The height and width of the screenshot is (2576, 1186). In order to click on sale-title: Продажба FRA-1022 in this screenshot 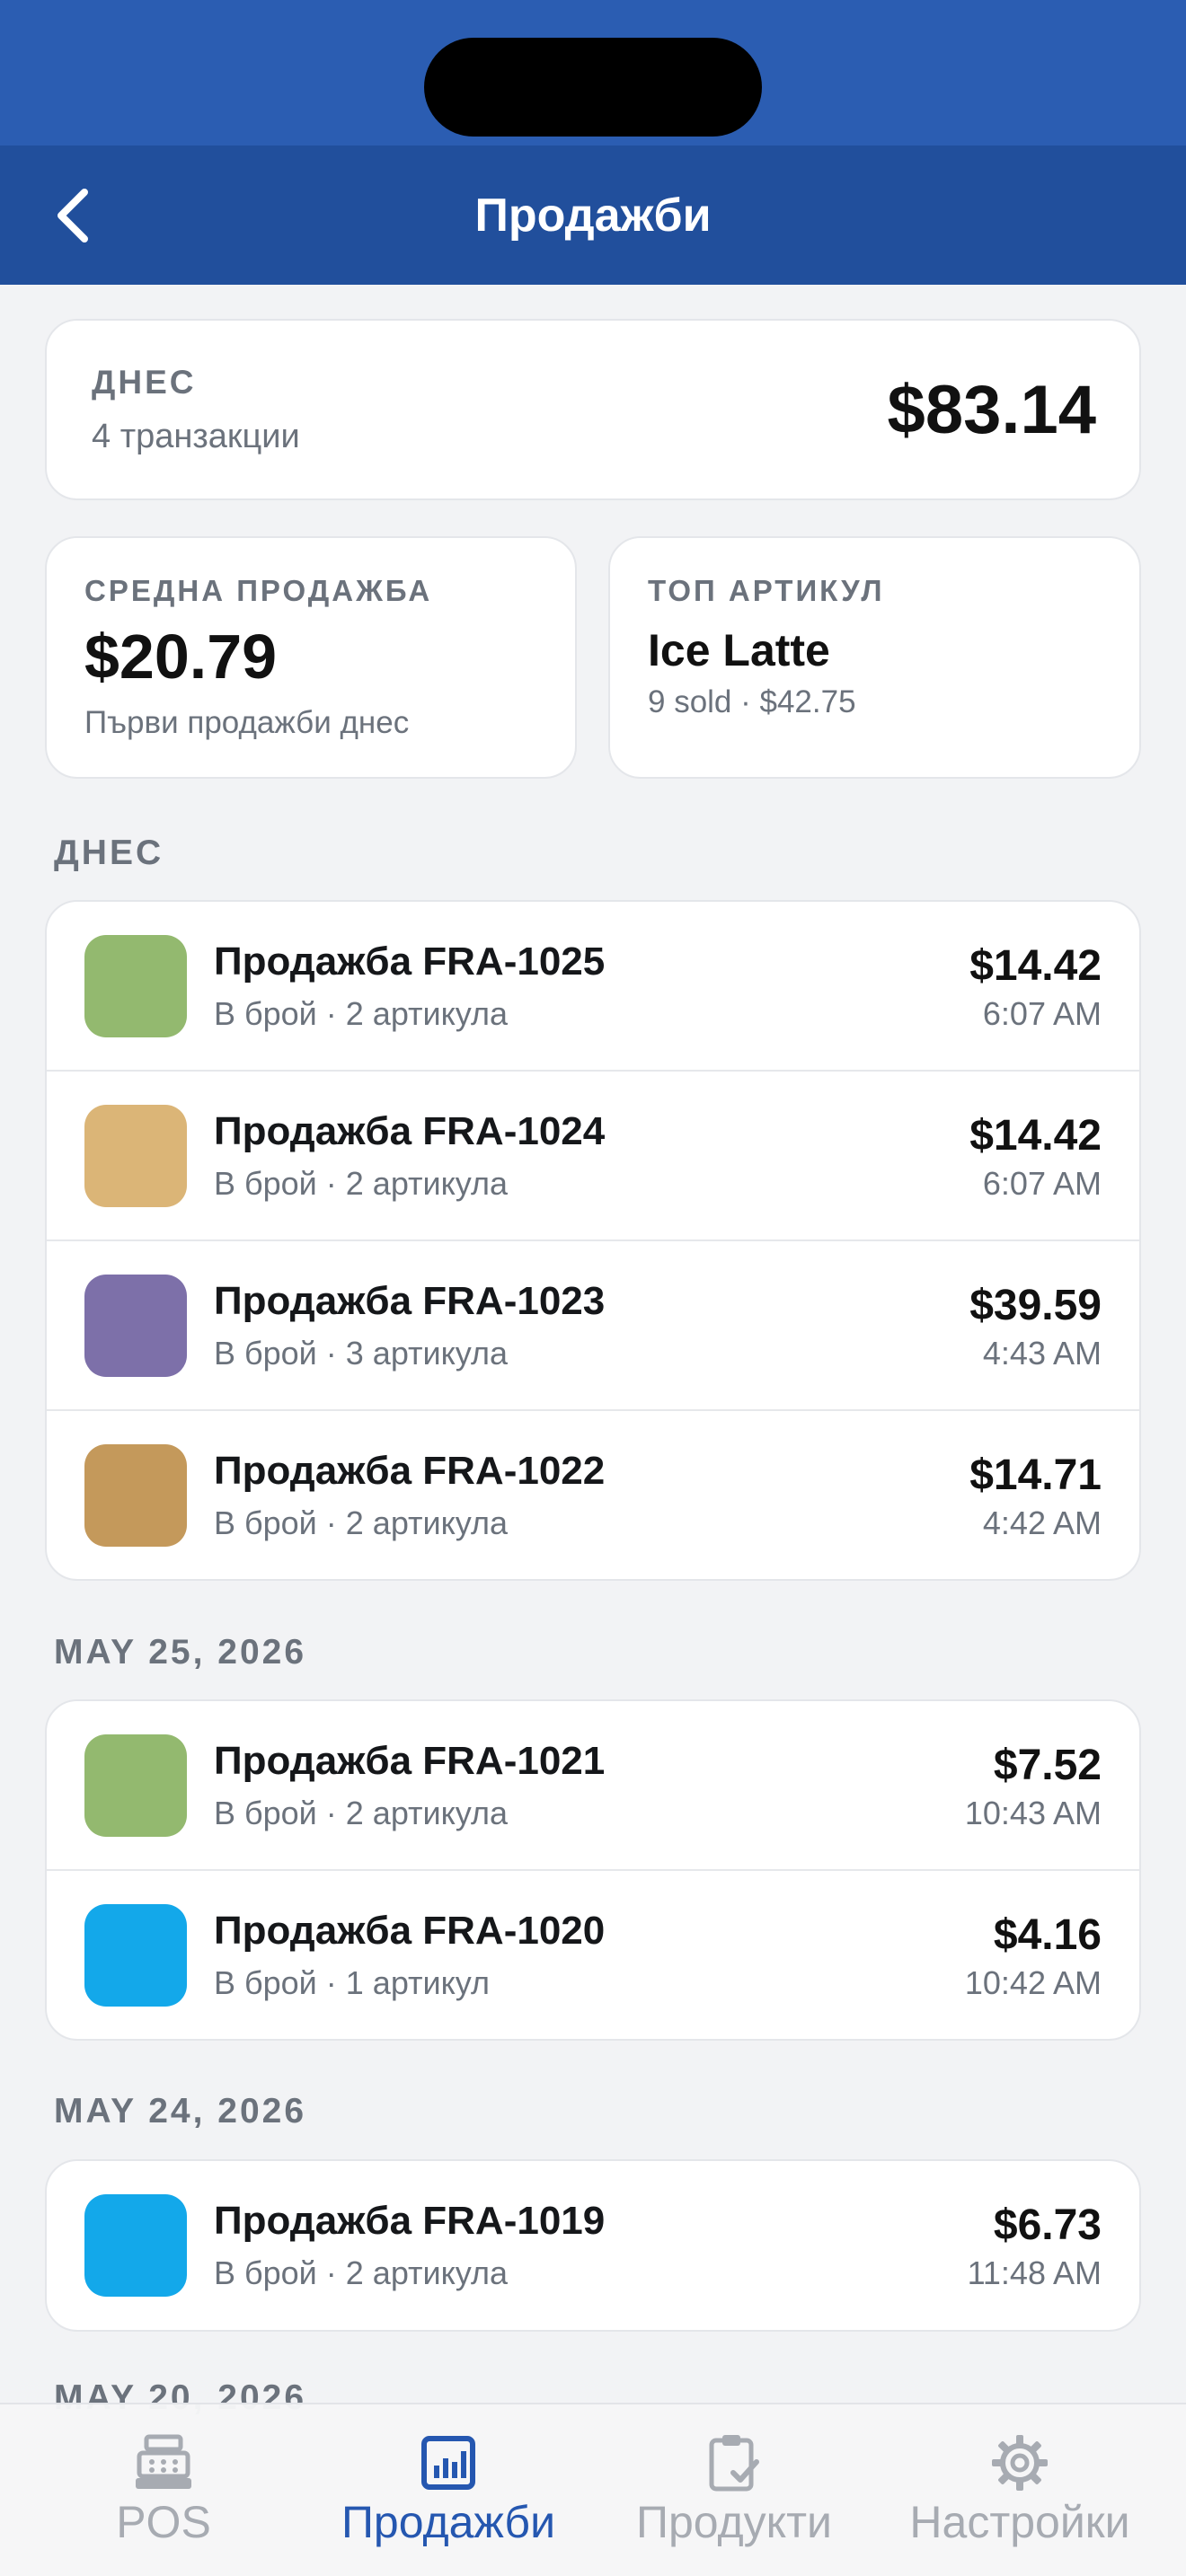, I will do `click(410, 1471)`.